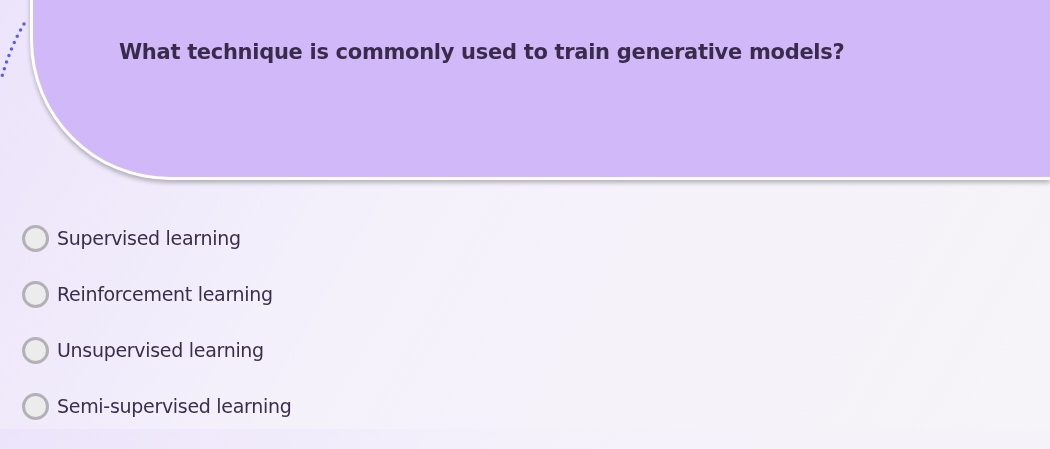 This screenshot has height=449, width=1050. Describe the element at coordinates (174, 406) in the screenshot. I see `option-label: Semi-supervised learning` at that location.